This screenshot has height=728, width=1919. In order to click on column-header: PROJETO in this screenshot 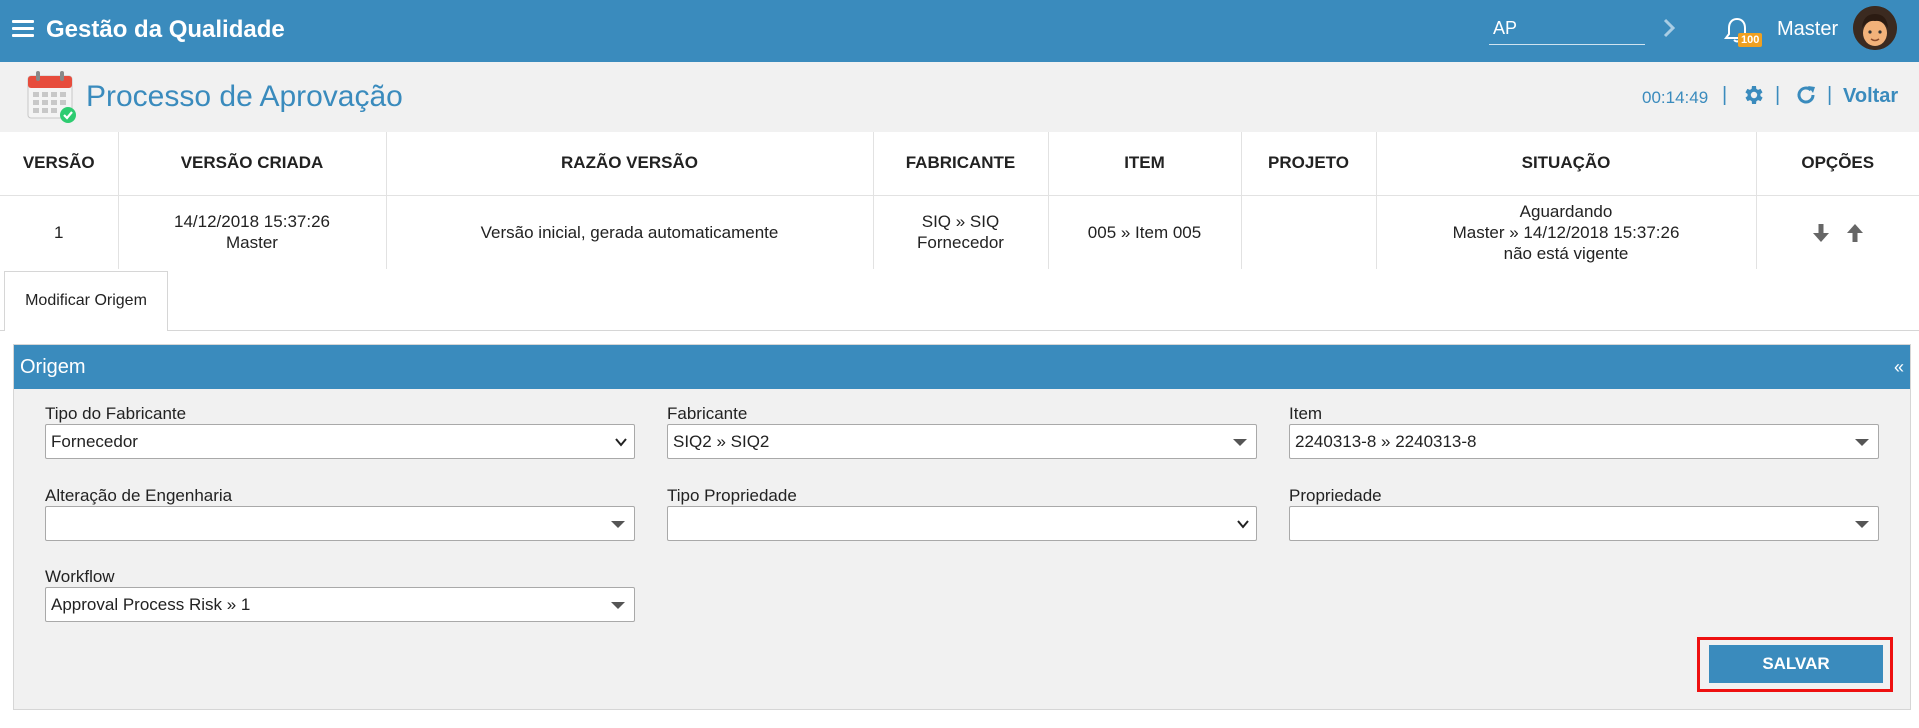, I will do `click(1309, 164)`.